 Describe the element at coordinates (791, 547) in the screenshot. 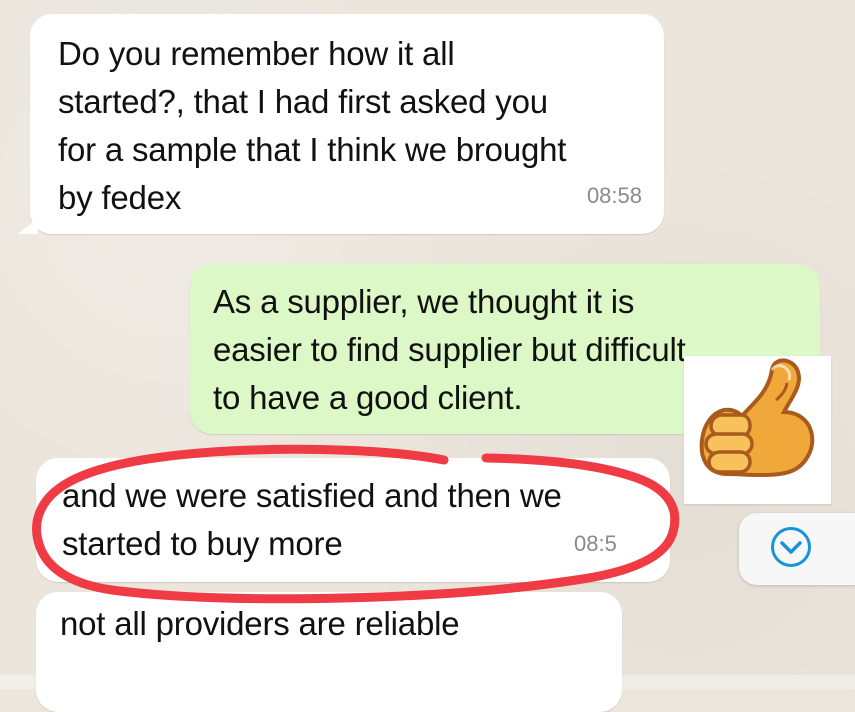

I see `chevron-down-icon` at that location.